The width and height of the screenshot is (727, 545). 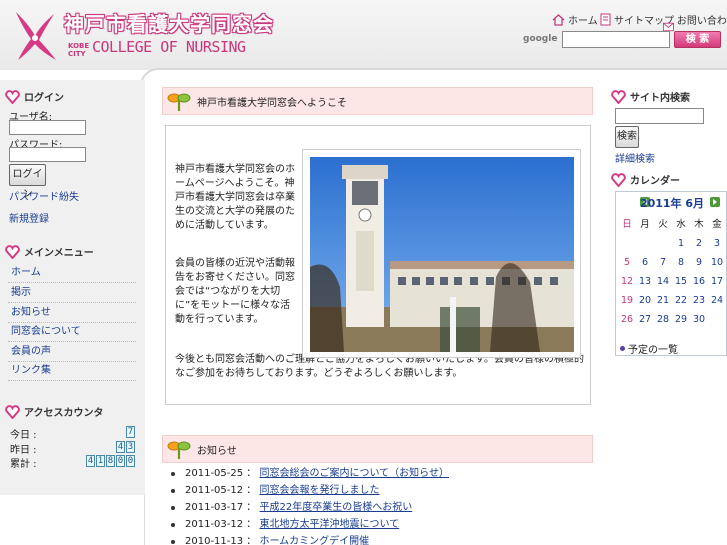 What do you see at coordinates (699, 282) in the screenshot?
I see `calendar-day: 16` at bounding box center [699, 282].